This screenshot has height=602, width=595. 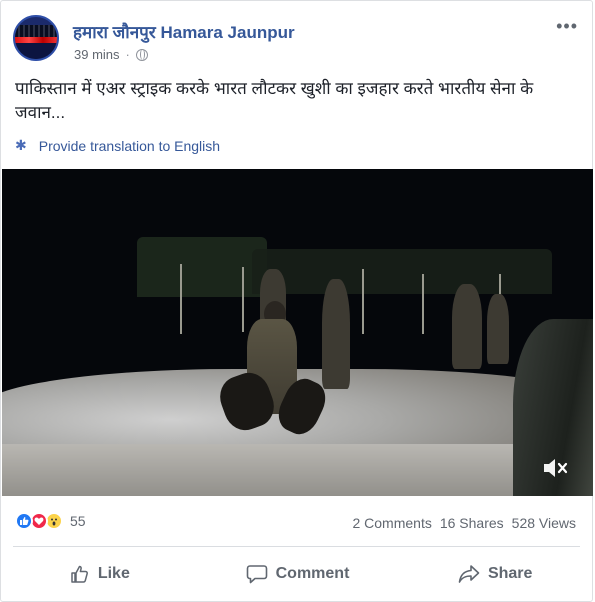 What do you see at coordinates (78, 521) in the screenshot?
I see `reaction-count: 55` at bounding box center [78, 521].